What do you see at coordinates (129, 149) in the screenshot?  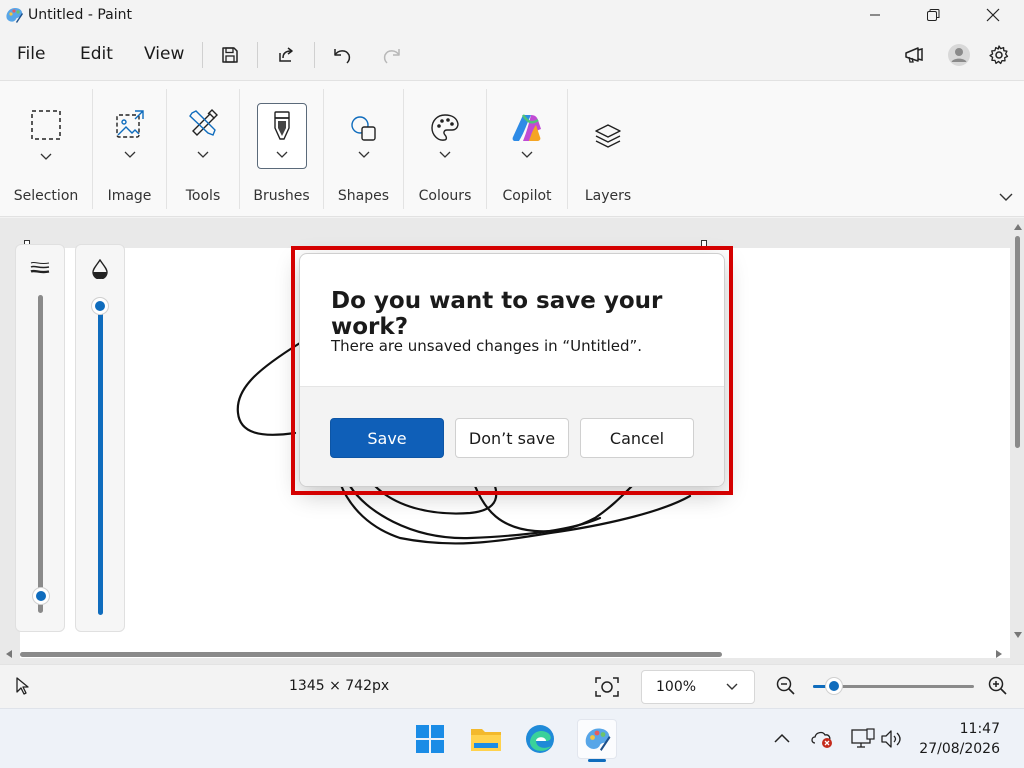 I see `ribbon-group-image: Image` at bounding box center [129, 149].